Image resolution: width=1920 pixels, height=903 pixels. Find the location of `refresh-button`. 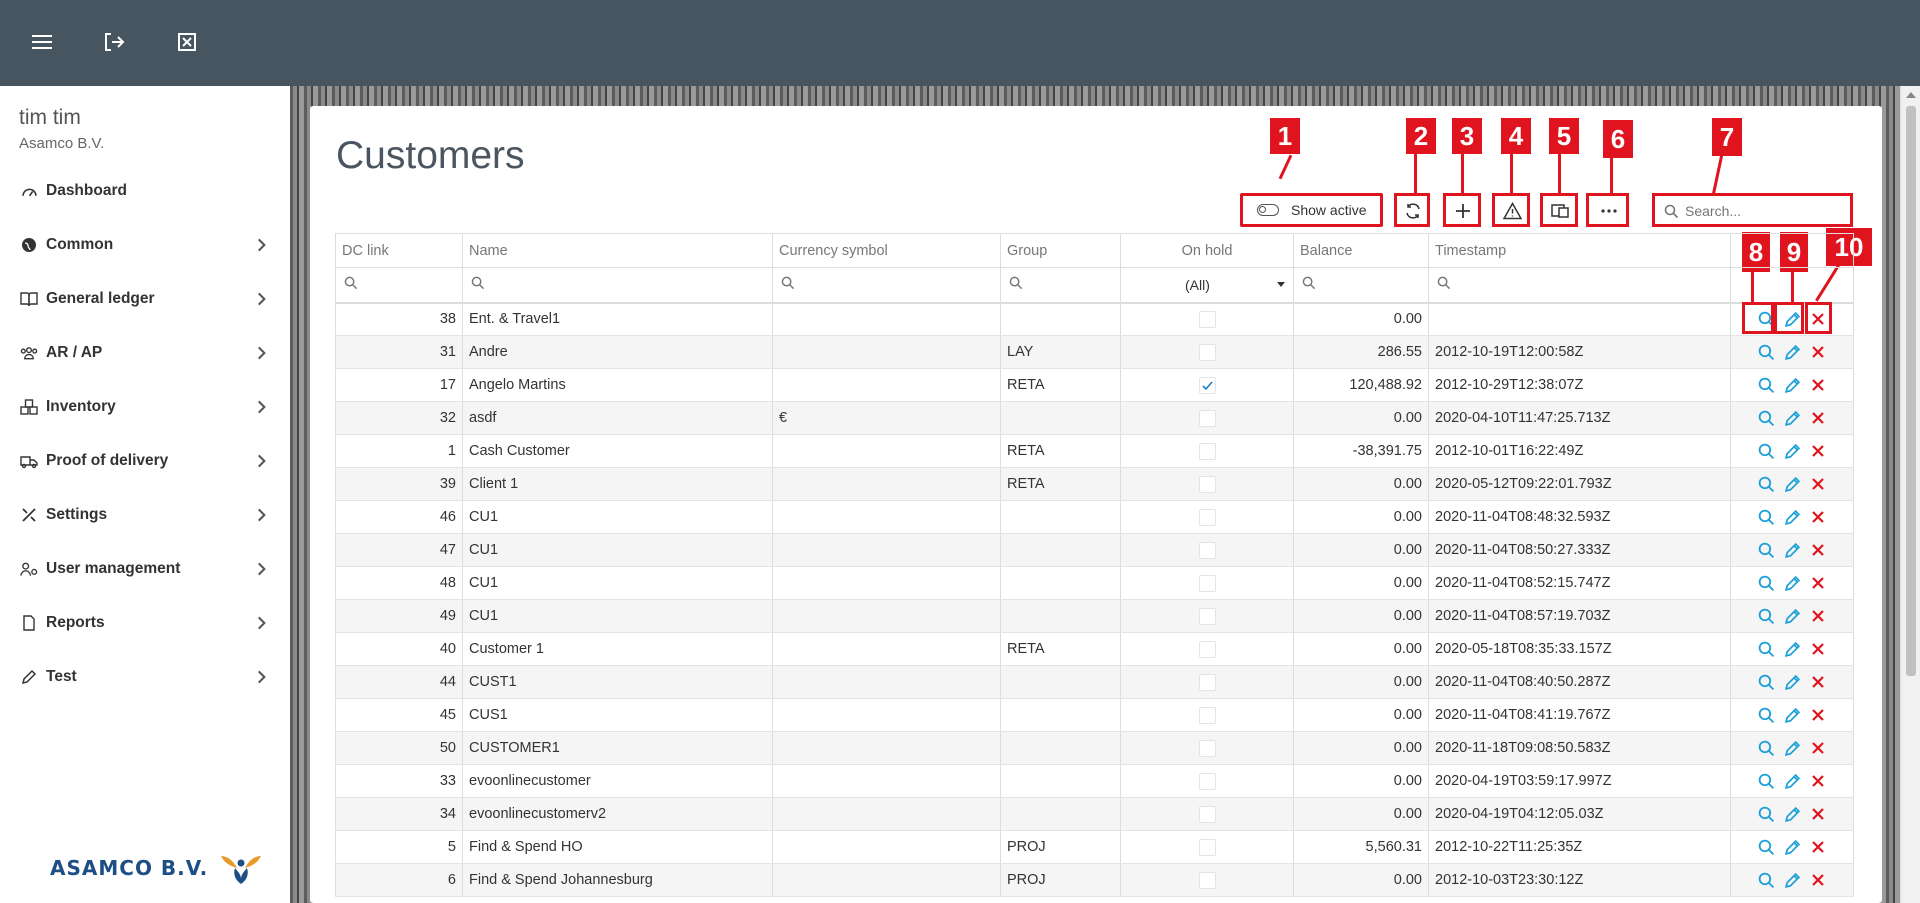

refresh-button is located at coordinates (1412, 210).